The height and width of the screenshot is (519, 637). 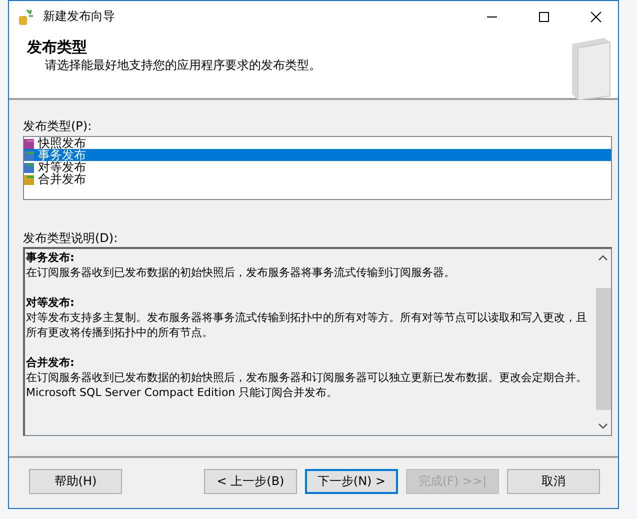 What do you see at coordinates (62, 143) in the screenshot?
I see `list-item: 快照发布` at bounding box center [62, 143].